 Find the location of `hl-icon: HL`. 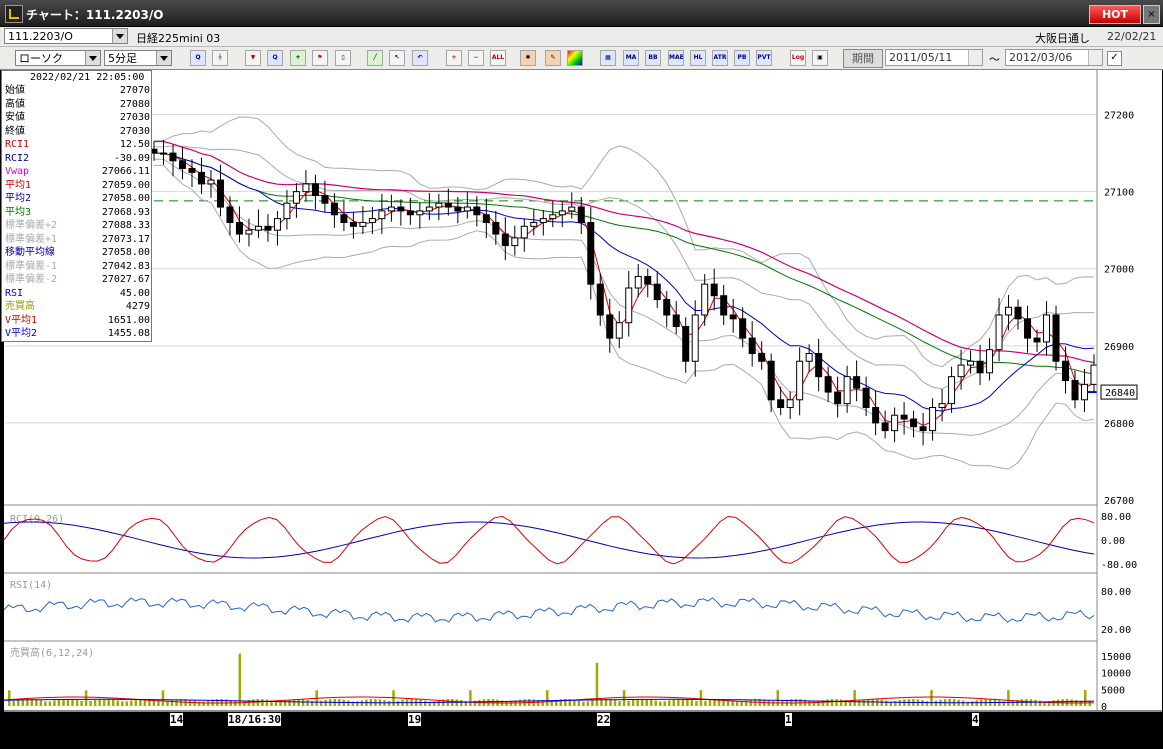

hl-icon: HL is located at coordinates (698, 58).